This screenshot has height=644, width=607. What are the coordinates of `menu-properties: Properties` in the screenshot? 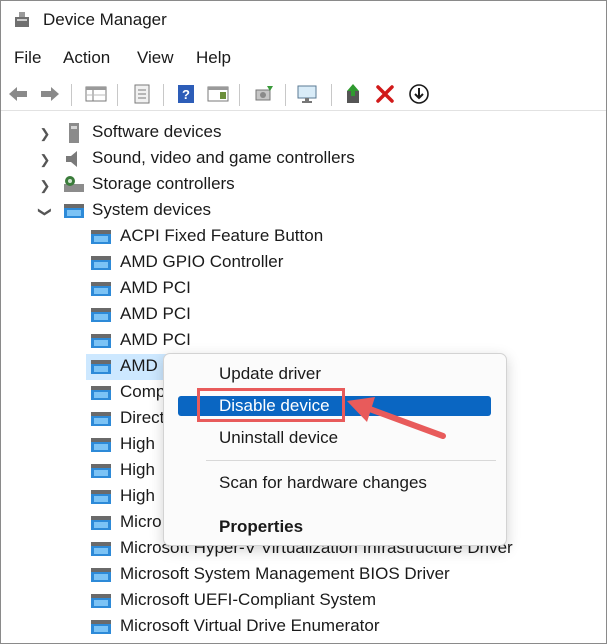 It's located at (261, 527).